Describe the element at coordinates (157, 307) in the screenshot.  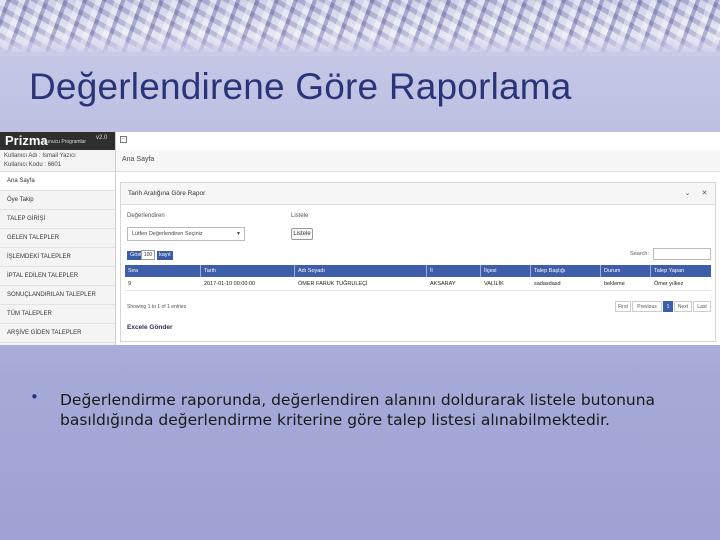
I see `table-info: Showing 1 to 1 of 1 entries` at that location.